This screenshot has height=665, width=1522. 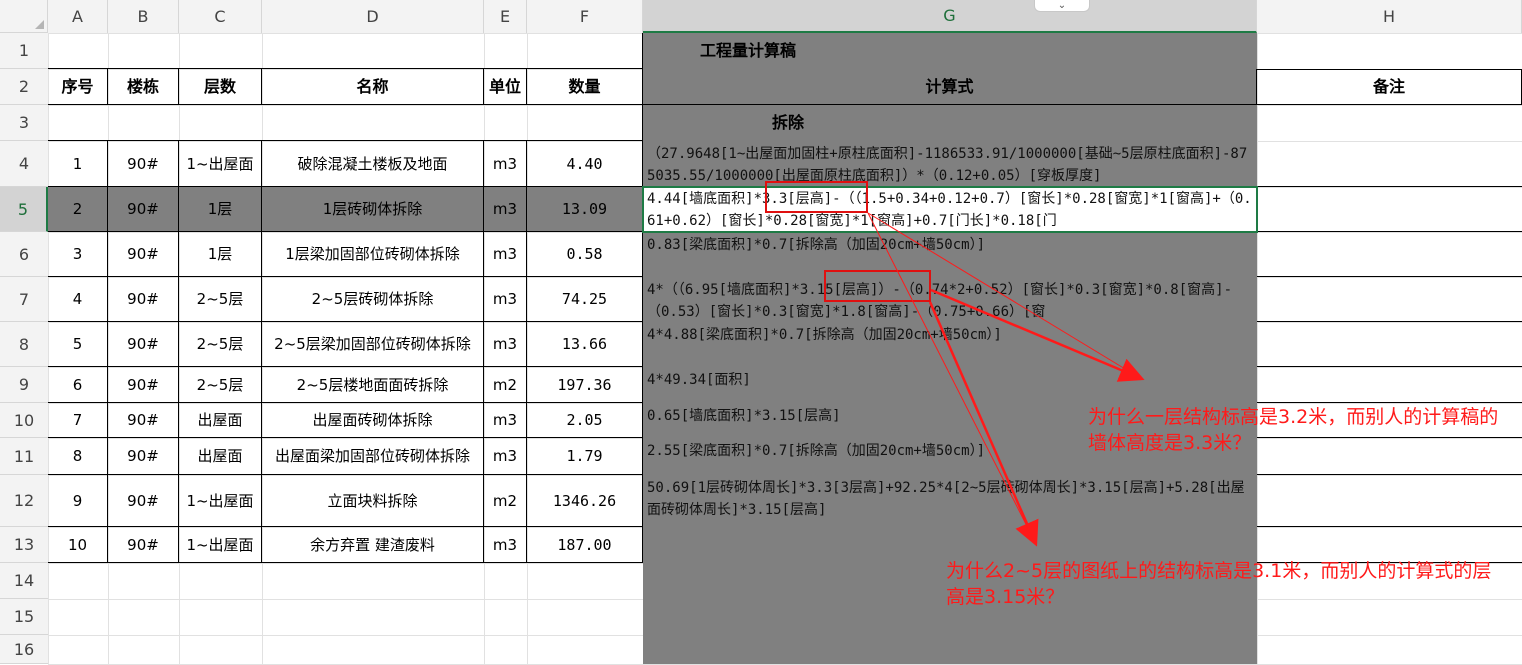 I want to click on cell-name: 余方弃置 建渣废料, so click(x=373, y=545).